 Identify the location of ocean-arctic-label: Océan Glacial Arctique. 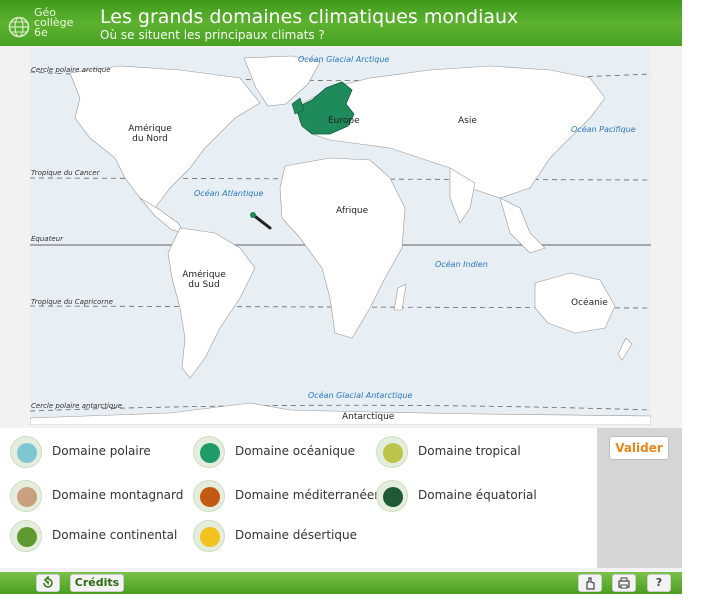
(344, 59).